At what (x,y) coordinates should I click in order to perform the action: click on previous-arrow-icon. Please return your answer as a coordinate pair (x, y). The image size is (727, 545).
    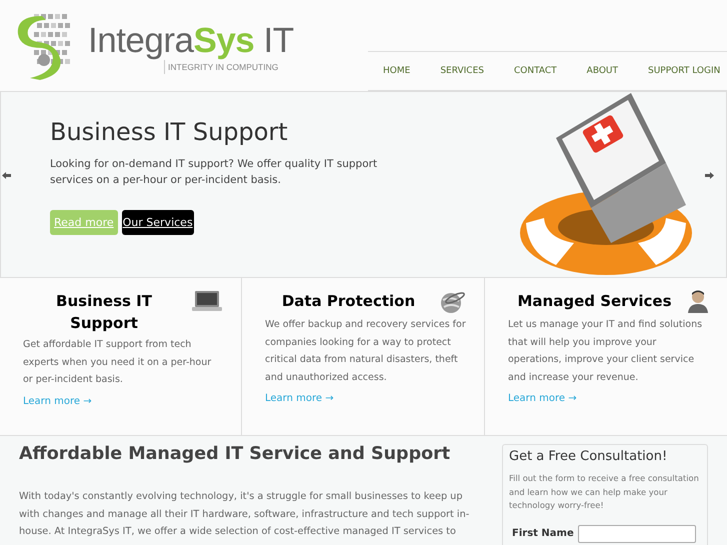
    Looking at the image, I should click on (6, 175).